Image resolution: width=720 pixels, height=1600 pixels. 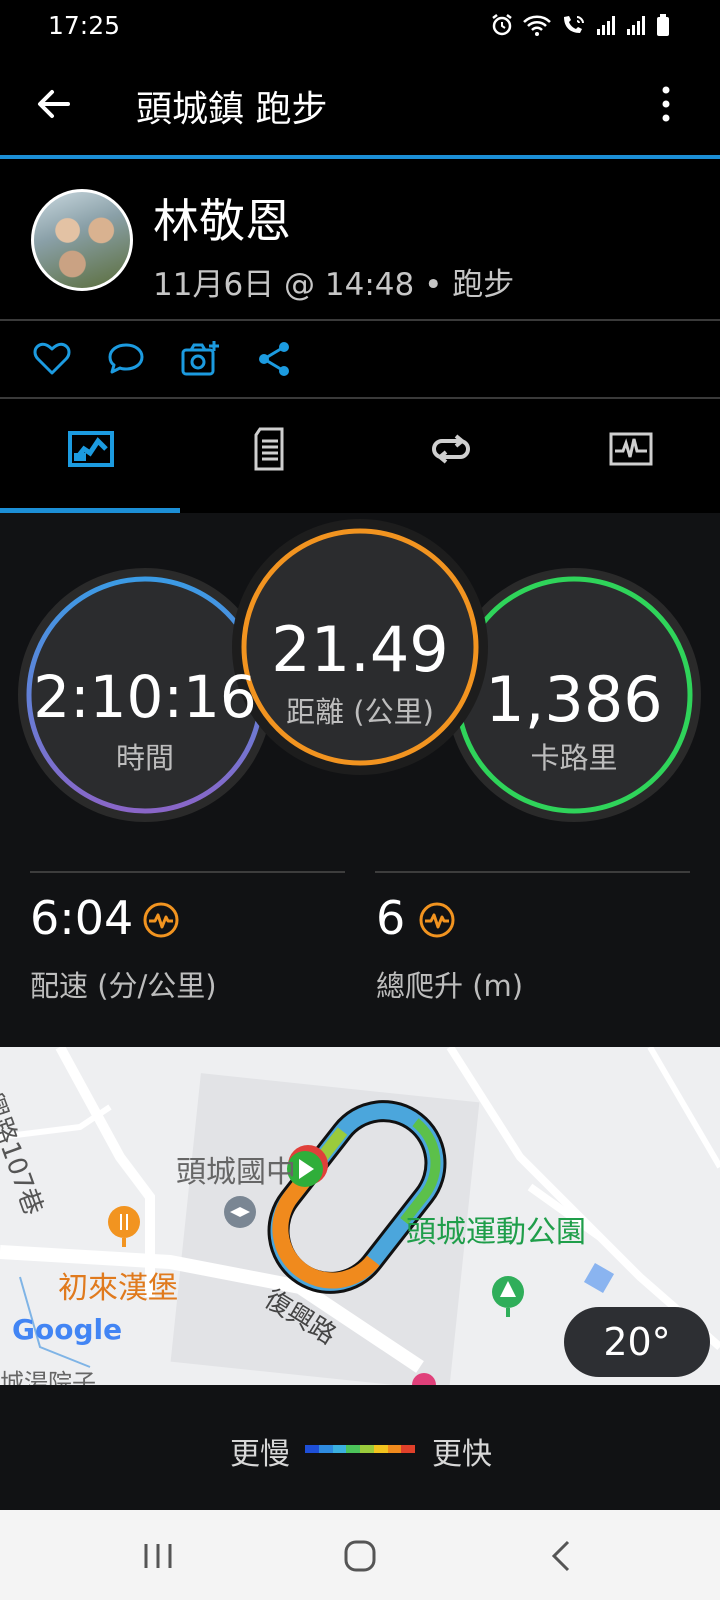 What do you see at coordinates (84, 25) in the screenshot?
I see `status-time: 17:25` at bounding box center [84, 25].